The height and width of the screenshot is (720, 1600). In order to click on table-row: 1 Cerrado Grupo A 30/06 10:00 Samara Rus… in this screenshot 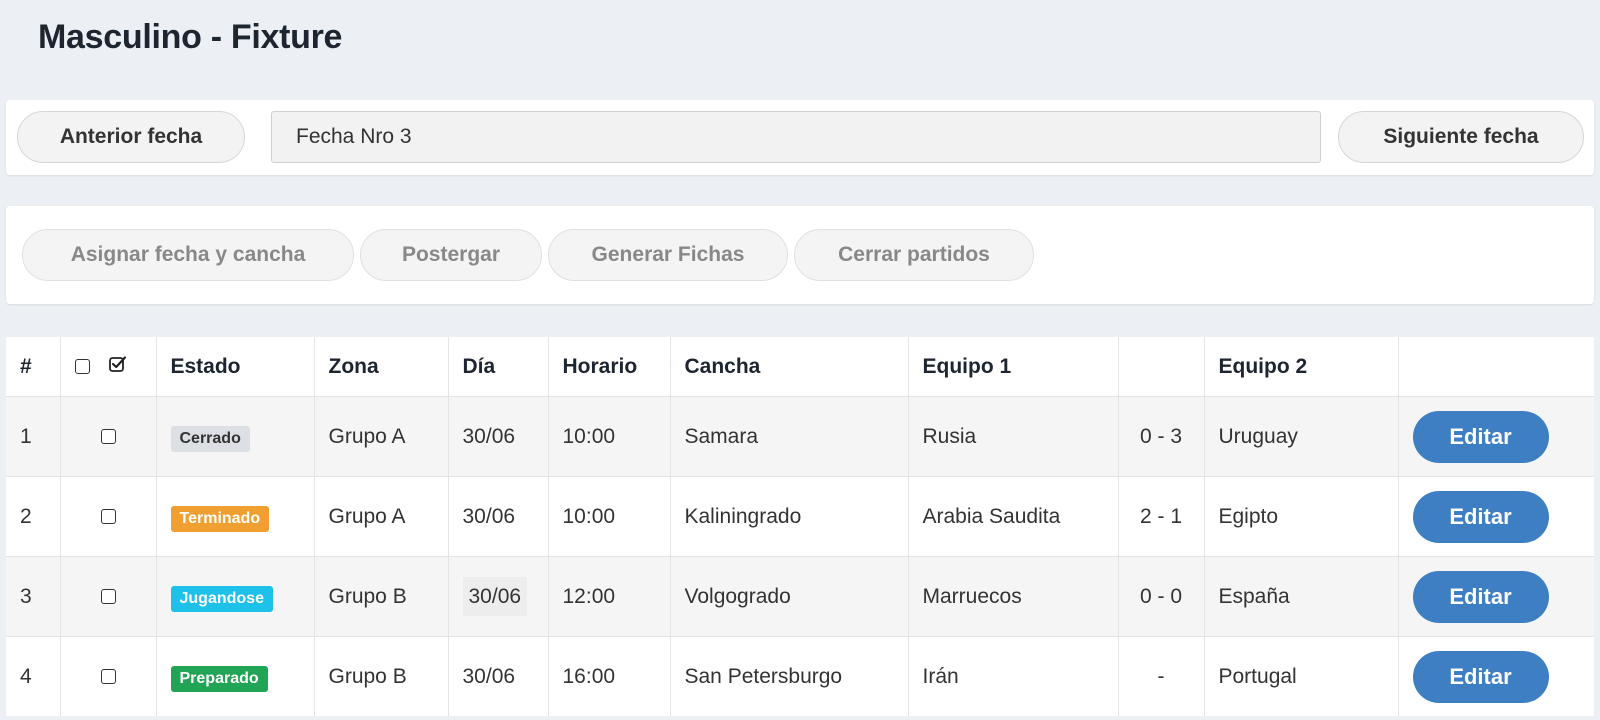, I will do `click(800, 436)`.